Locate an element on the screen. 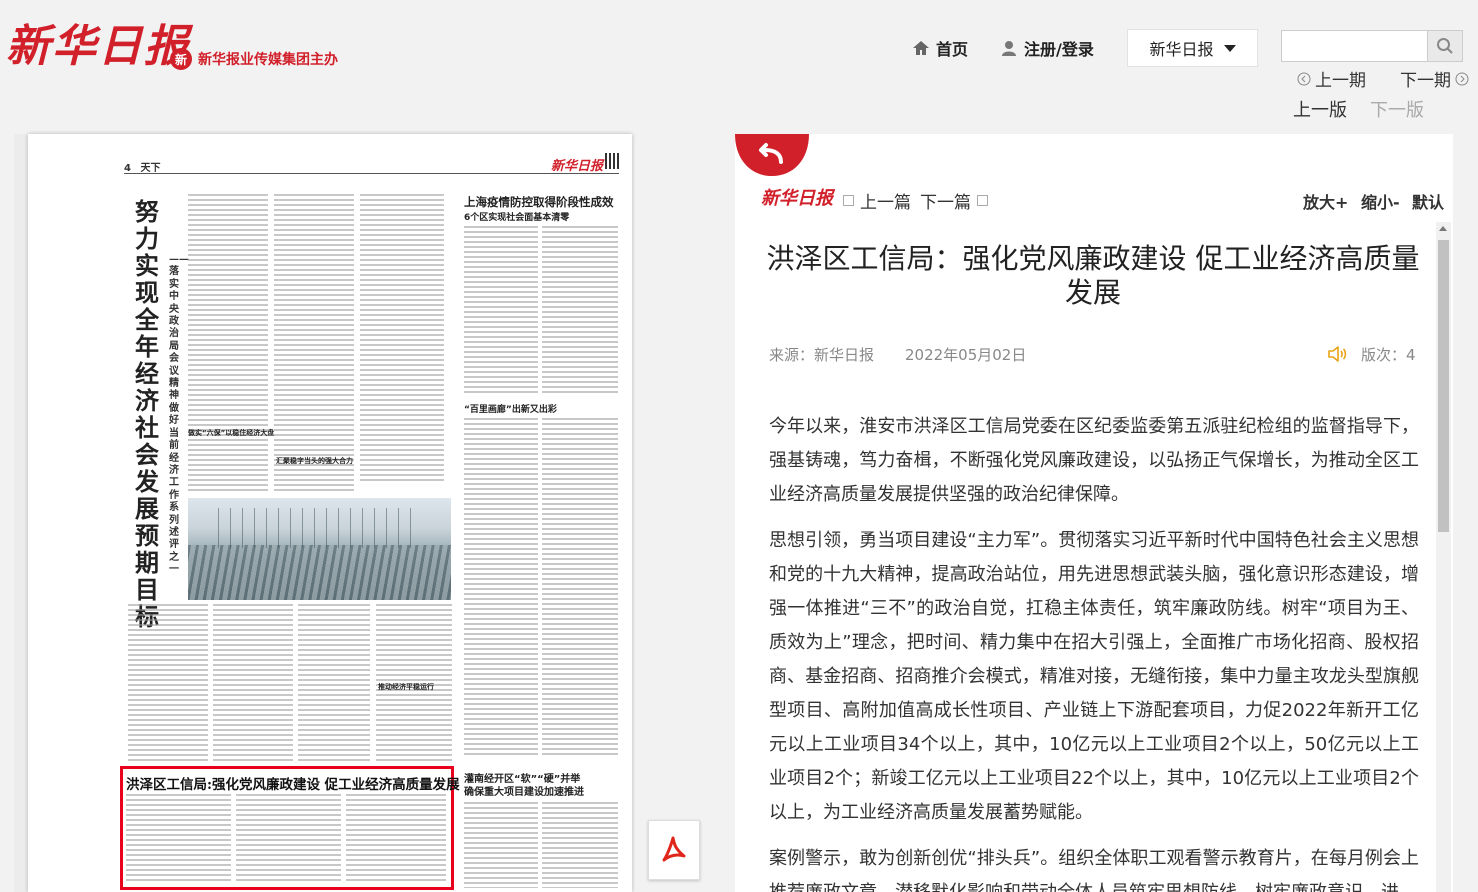  chevron-down-icon is located at coordinates (1229, 48).